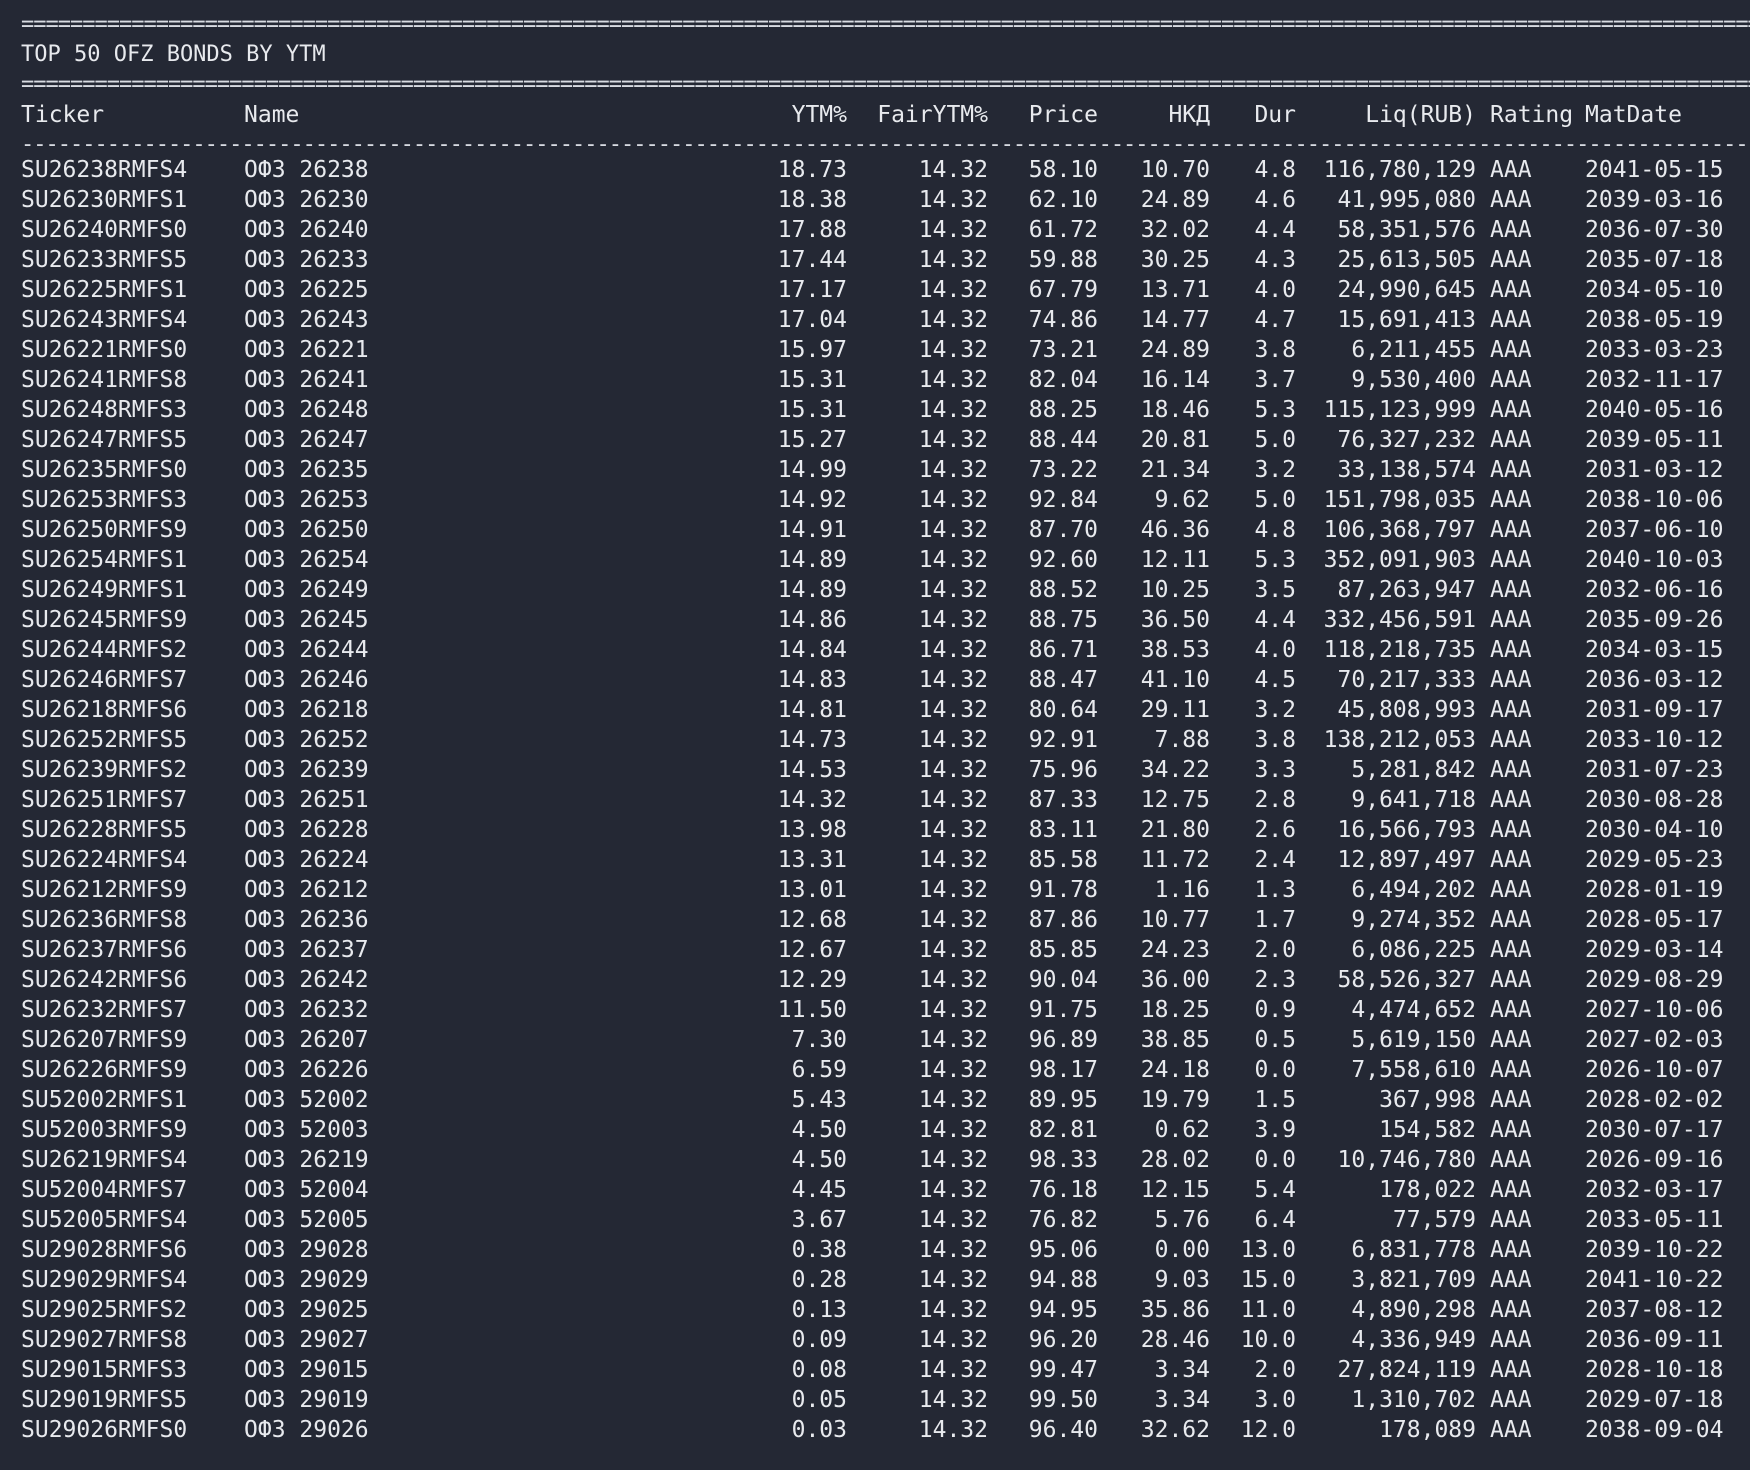  What do you see at coordinates (1063, 680) in the screenshot?
I see `cell-price: 88.47` at bounding box center [1063, 680].